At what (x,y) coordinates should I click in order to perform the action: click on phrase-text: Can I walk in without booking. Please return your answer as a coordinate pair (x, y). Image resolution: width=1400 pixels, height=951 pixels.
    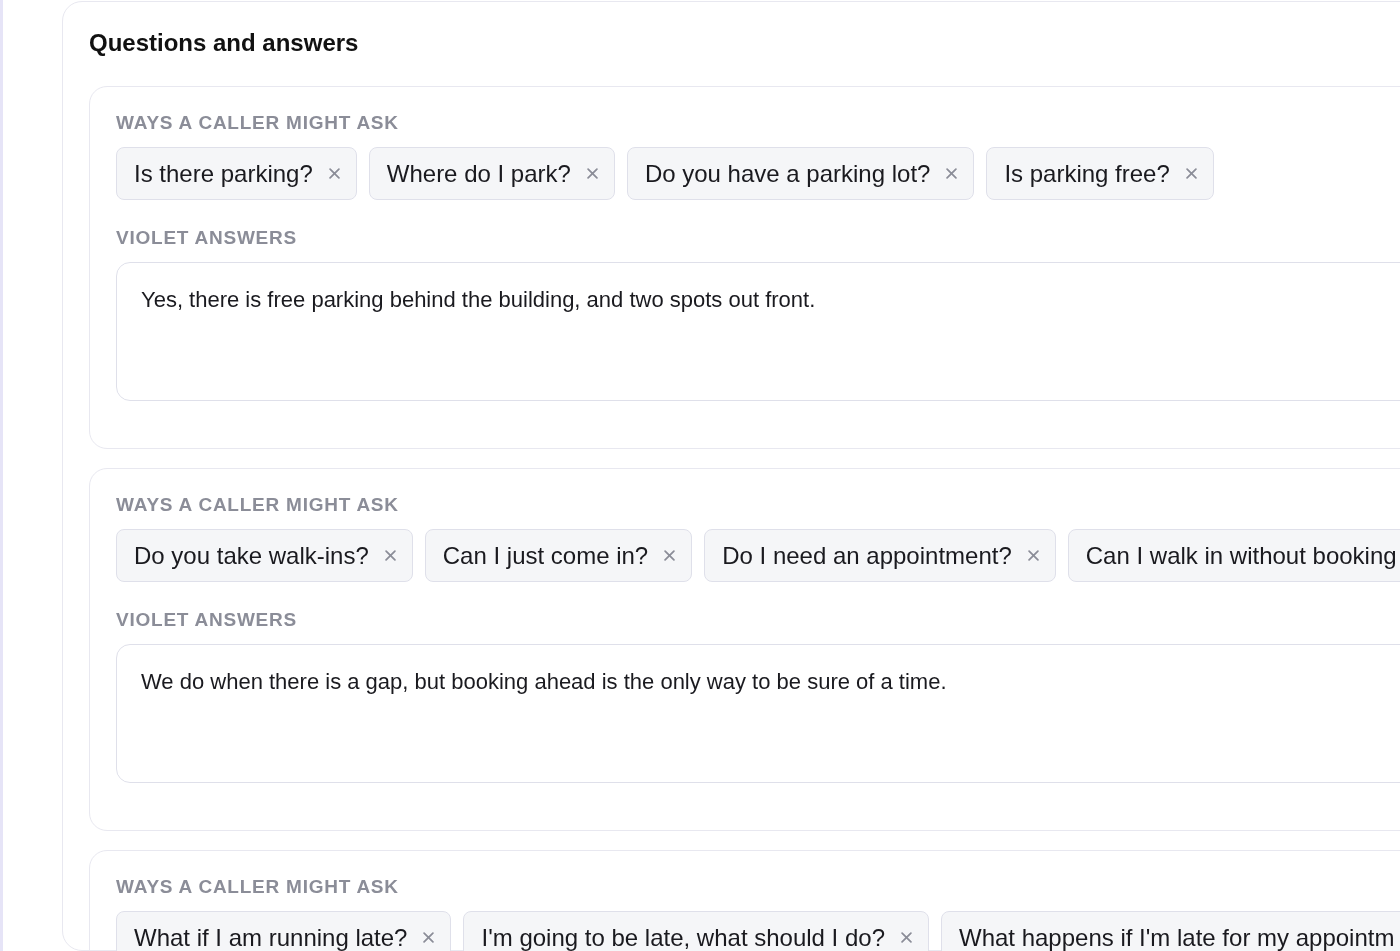
    Looking at the image, I should click on (1241, 555).